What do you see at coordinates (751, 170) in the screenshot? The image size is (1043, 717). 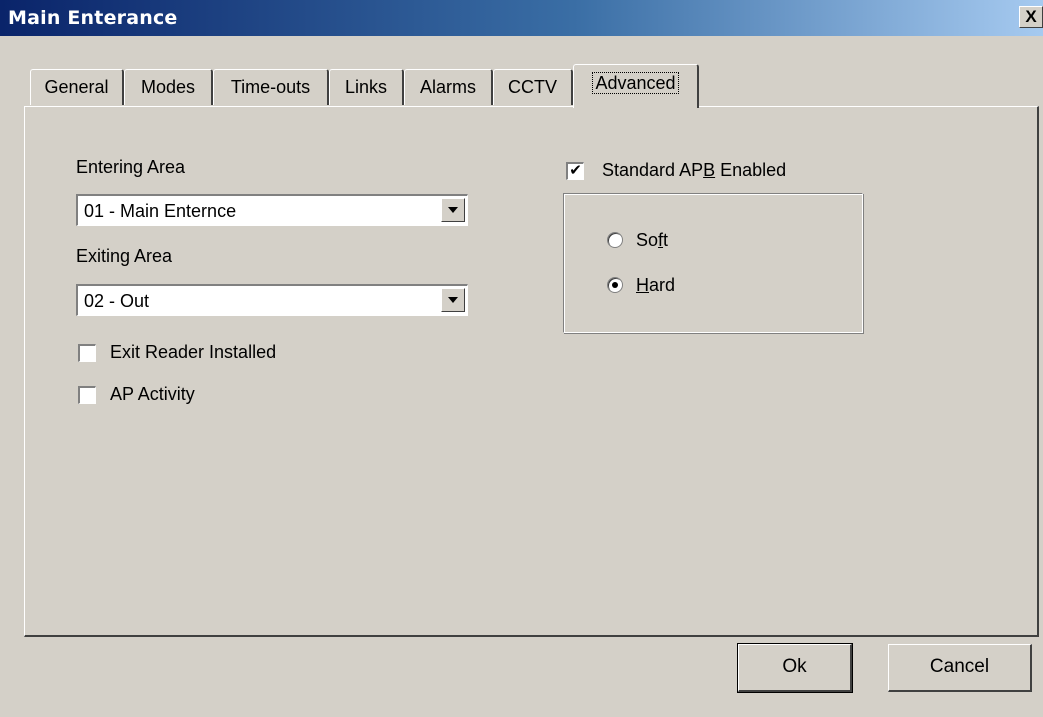 I see `label-text: Enabled` at bounding box center [751, 170].